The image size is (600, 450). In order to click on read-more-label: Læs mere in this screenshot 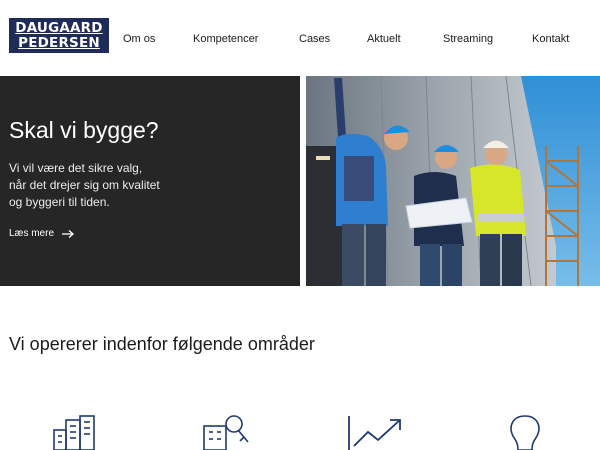, I will do `click(32, 233)`.